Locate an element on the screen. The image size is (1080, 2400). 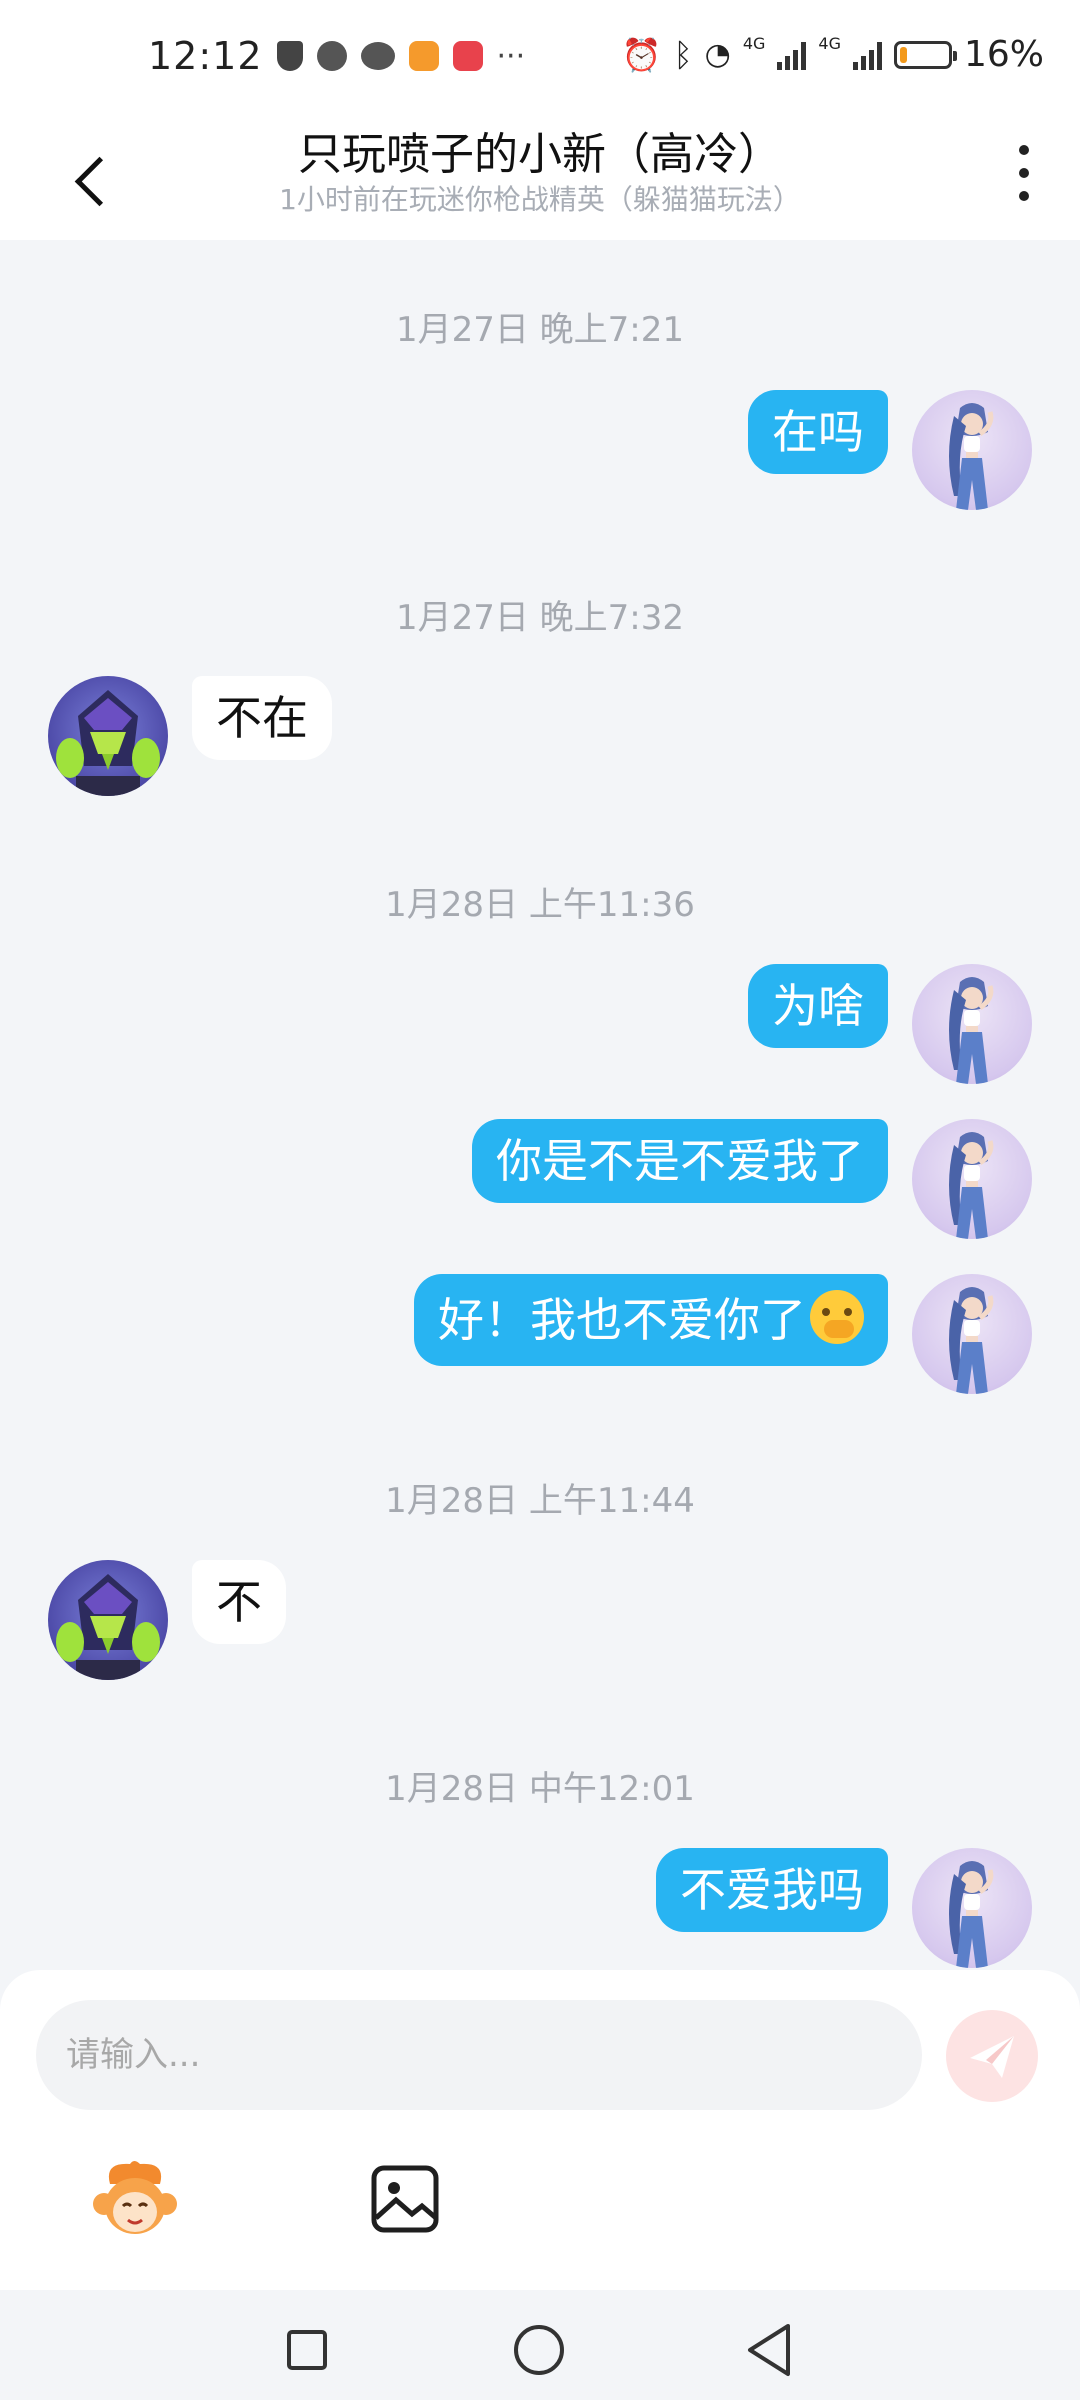
shield-icon is located at coordinates (289, 56).